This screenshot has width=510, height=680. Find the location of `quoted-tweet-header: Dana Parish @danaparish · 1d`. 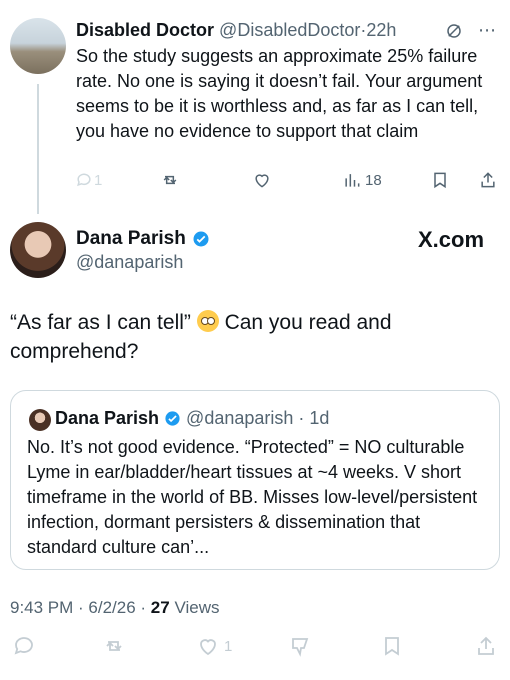

quoted-tweet-header: Dana Parish @danaparish · 1d is located at coordinates (192, 418).